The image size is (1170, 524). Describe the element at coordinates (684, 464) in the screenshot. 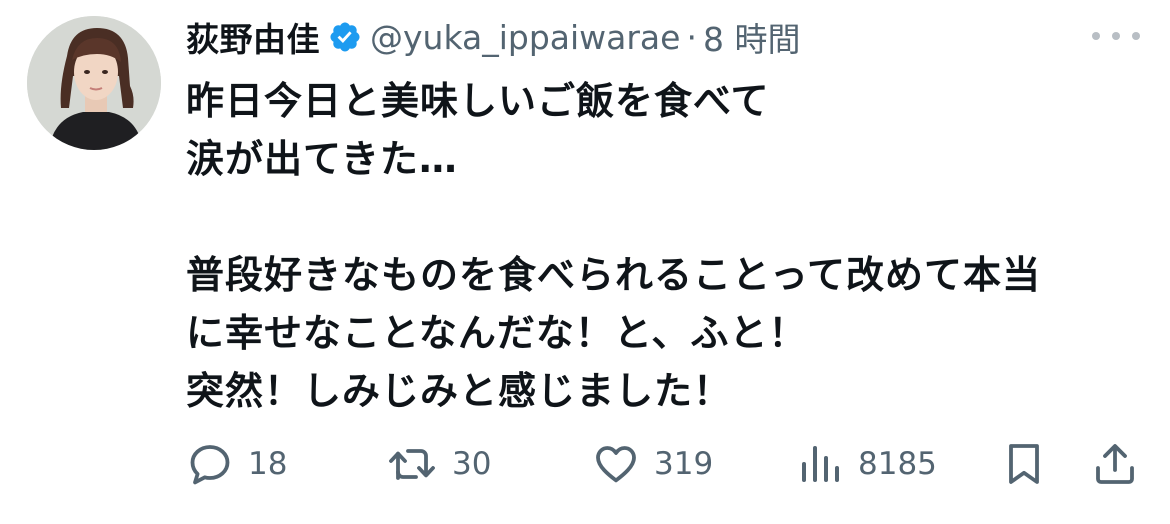

I see `like-count: 319` at that location.